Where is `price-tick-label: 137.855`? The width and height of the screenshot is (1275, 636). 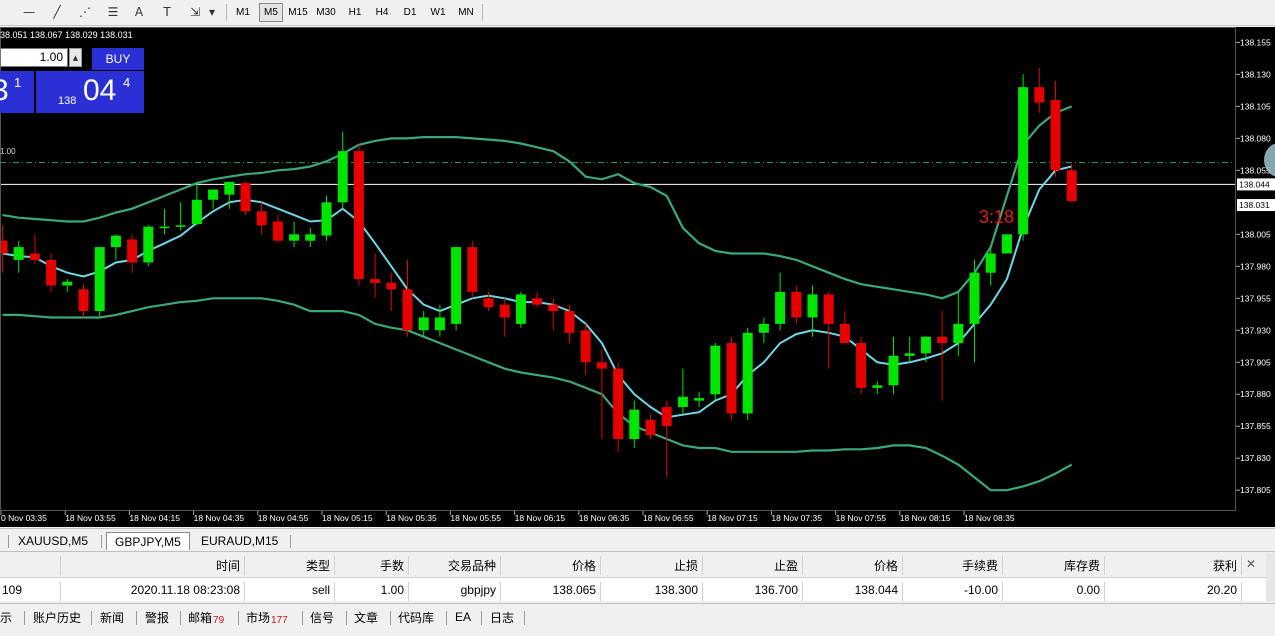 price-tick-label: 137.855 is located at coordinates (1255, 426).